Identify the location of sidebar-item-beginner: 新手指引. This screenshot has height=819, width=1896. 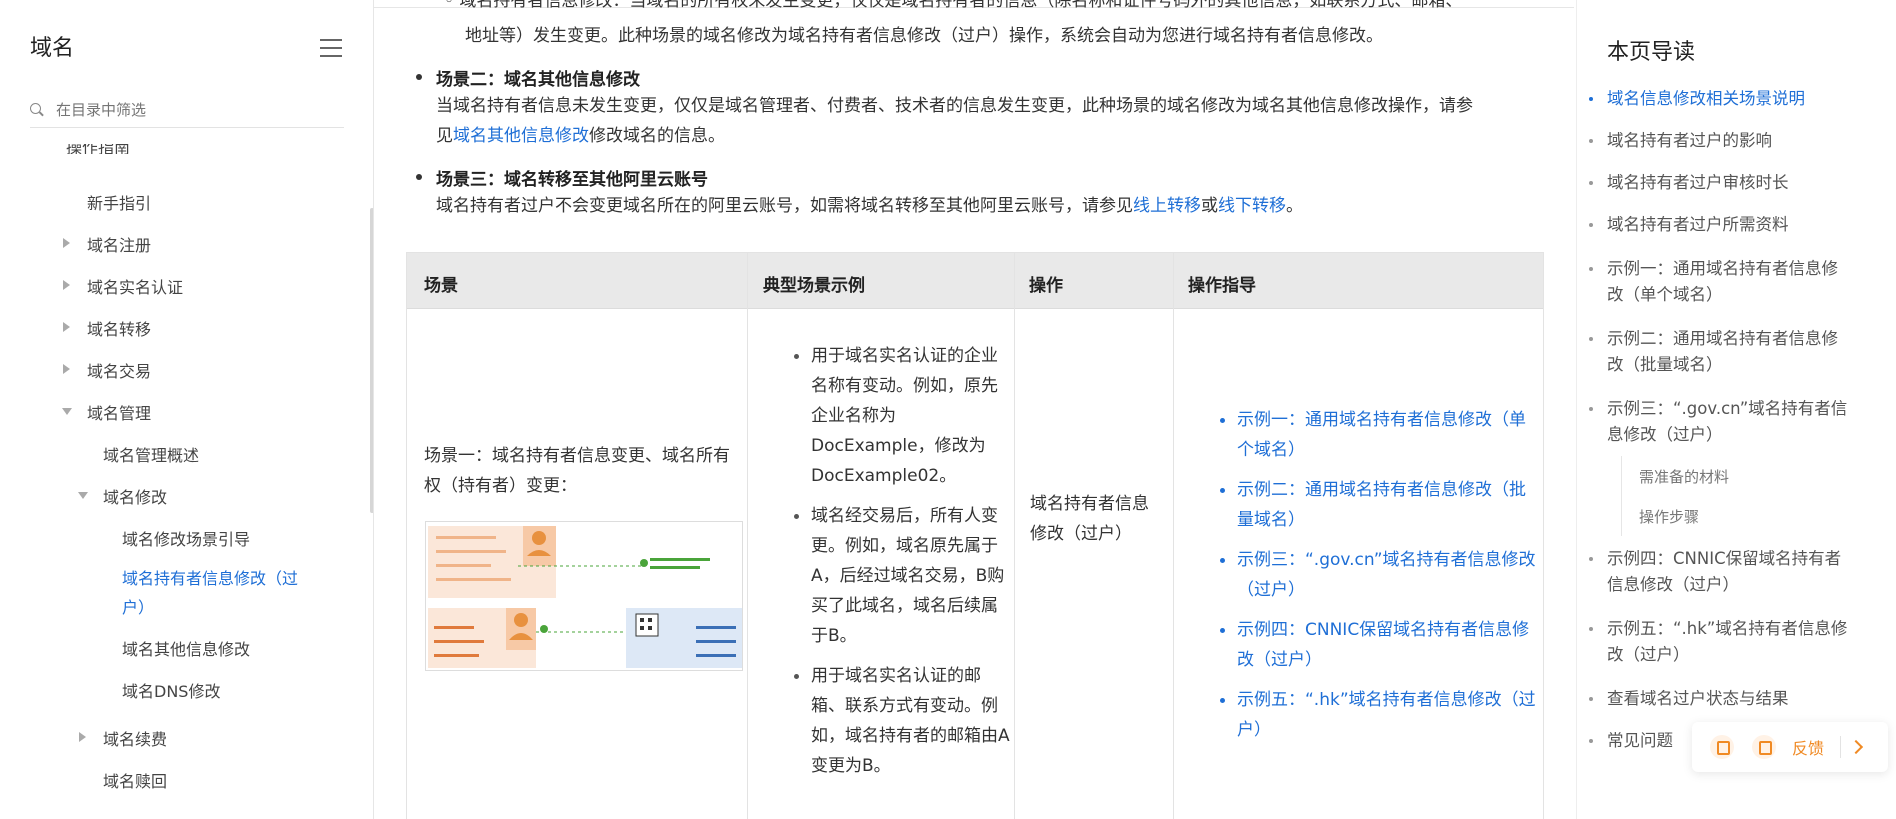
(119, 202).